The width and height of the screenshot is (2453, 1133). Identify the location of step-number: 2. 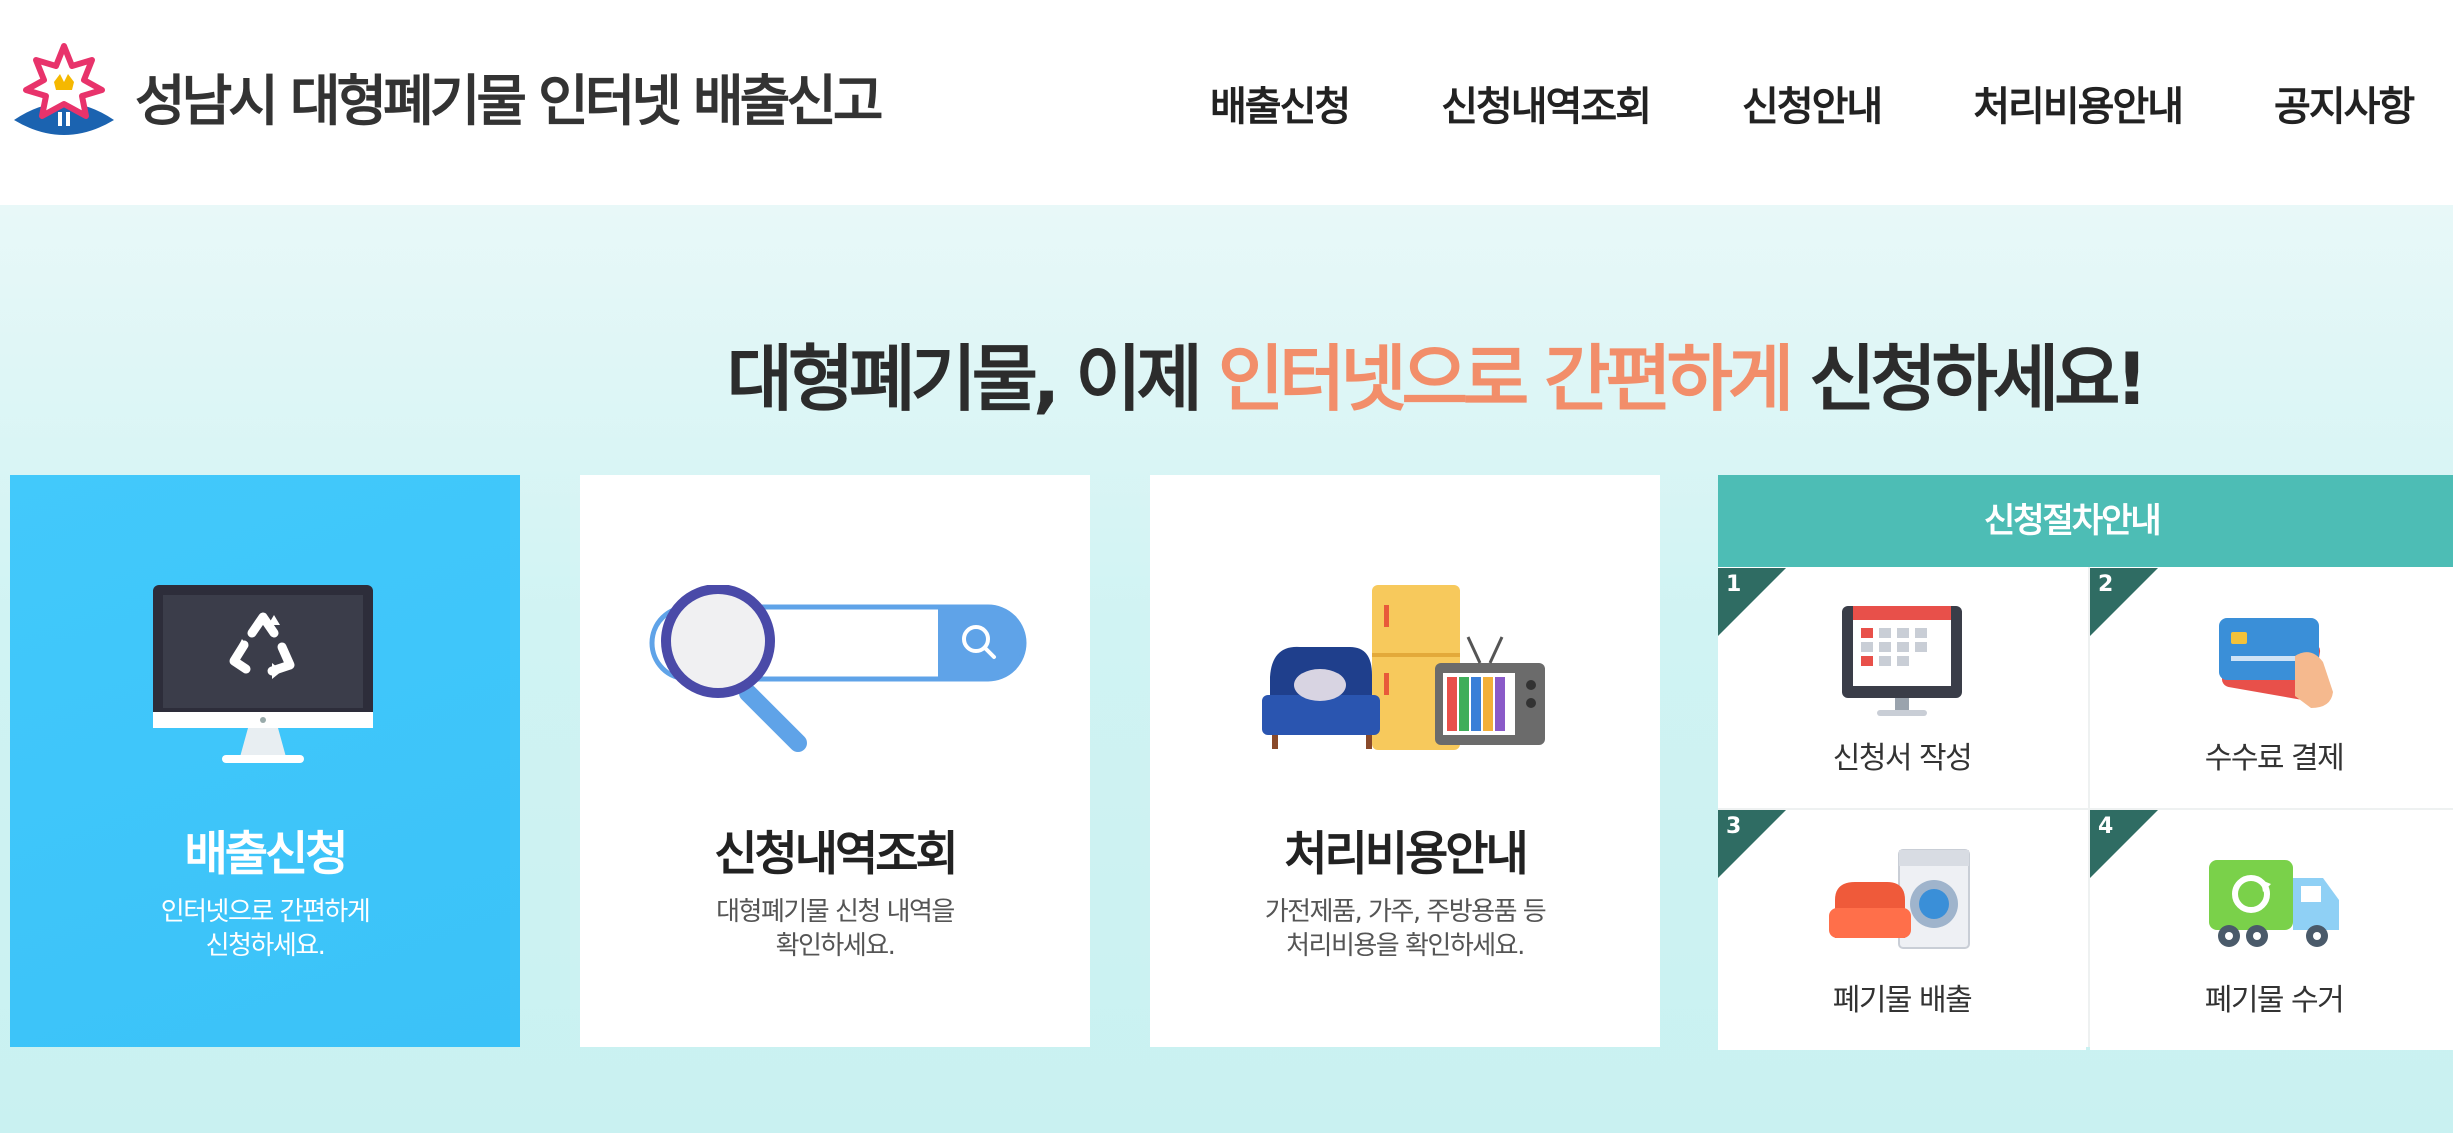
(2106, 584).